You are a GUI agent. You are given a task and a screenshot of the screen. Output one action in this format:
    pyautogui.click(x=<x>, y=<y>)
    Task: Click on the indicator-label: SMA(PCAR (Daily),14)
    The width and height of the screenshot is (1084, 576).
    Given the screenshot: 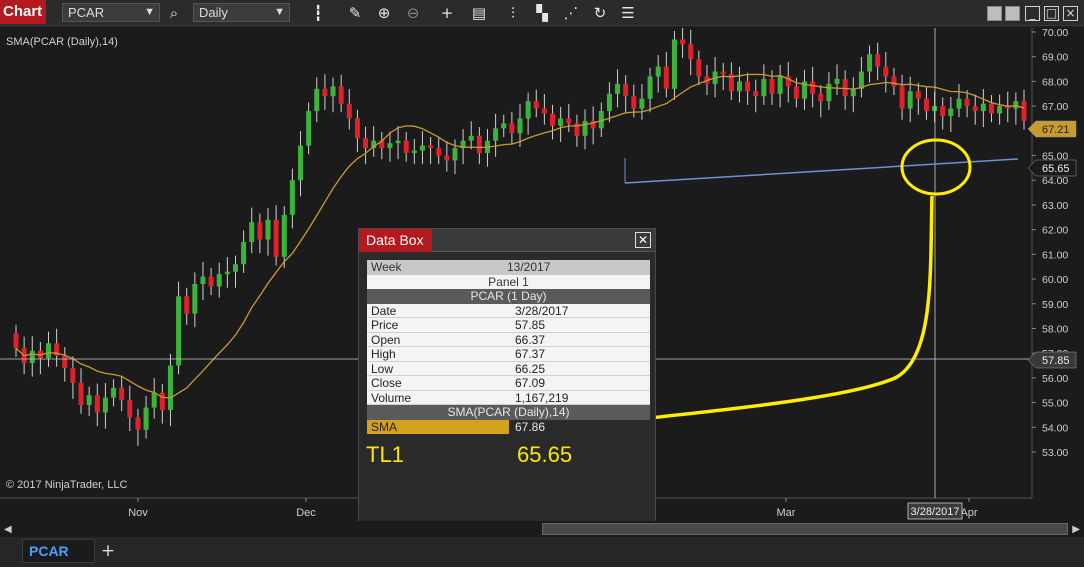 What is the action you would take?
    pyautogui.click(x=62, y=42)
    